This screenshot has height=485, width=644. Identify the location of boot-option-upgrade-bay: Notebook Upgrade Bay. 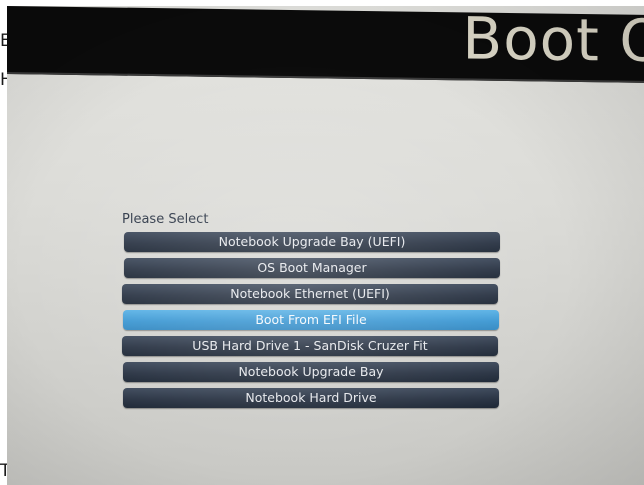
(311, 372).